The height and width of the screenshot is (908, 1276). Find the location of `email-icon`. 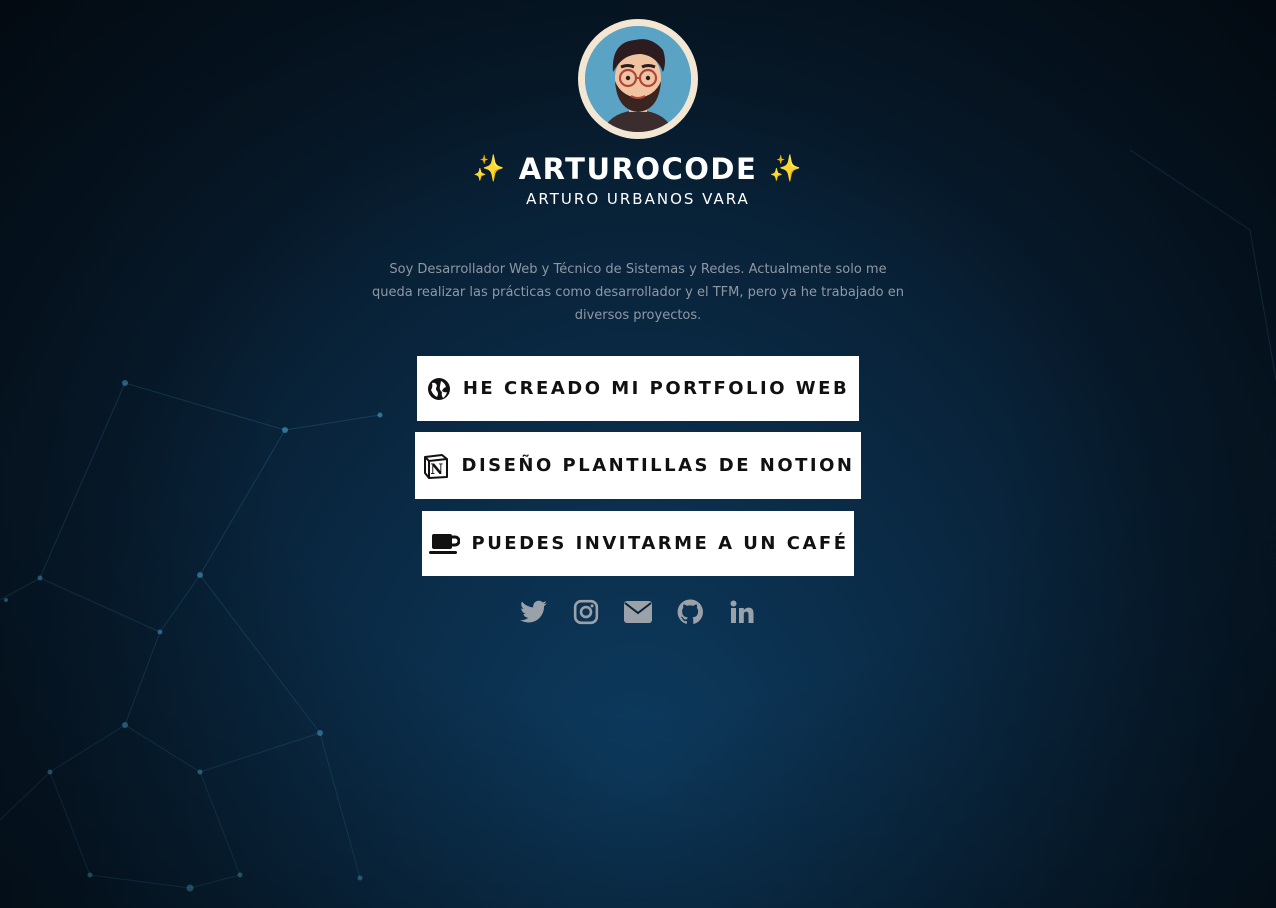

email-icon is located at coordinates (638, 612).